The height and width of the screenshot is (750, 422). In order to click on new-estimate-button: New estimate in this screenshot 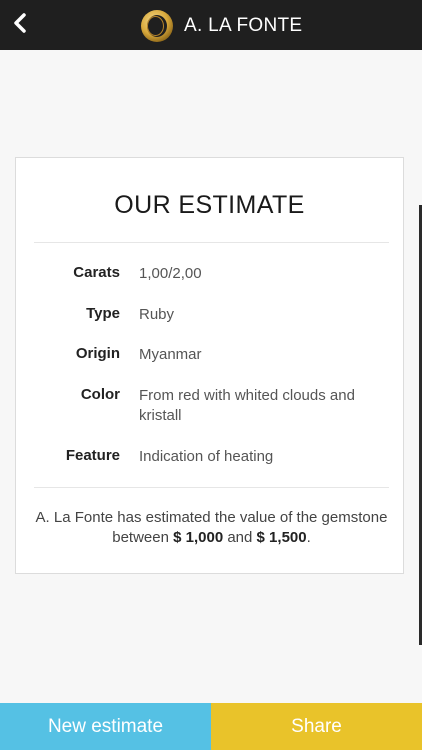, I will do `click(105, 726)`.